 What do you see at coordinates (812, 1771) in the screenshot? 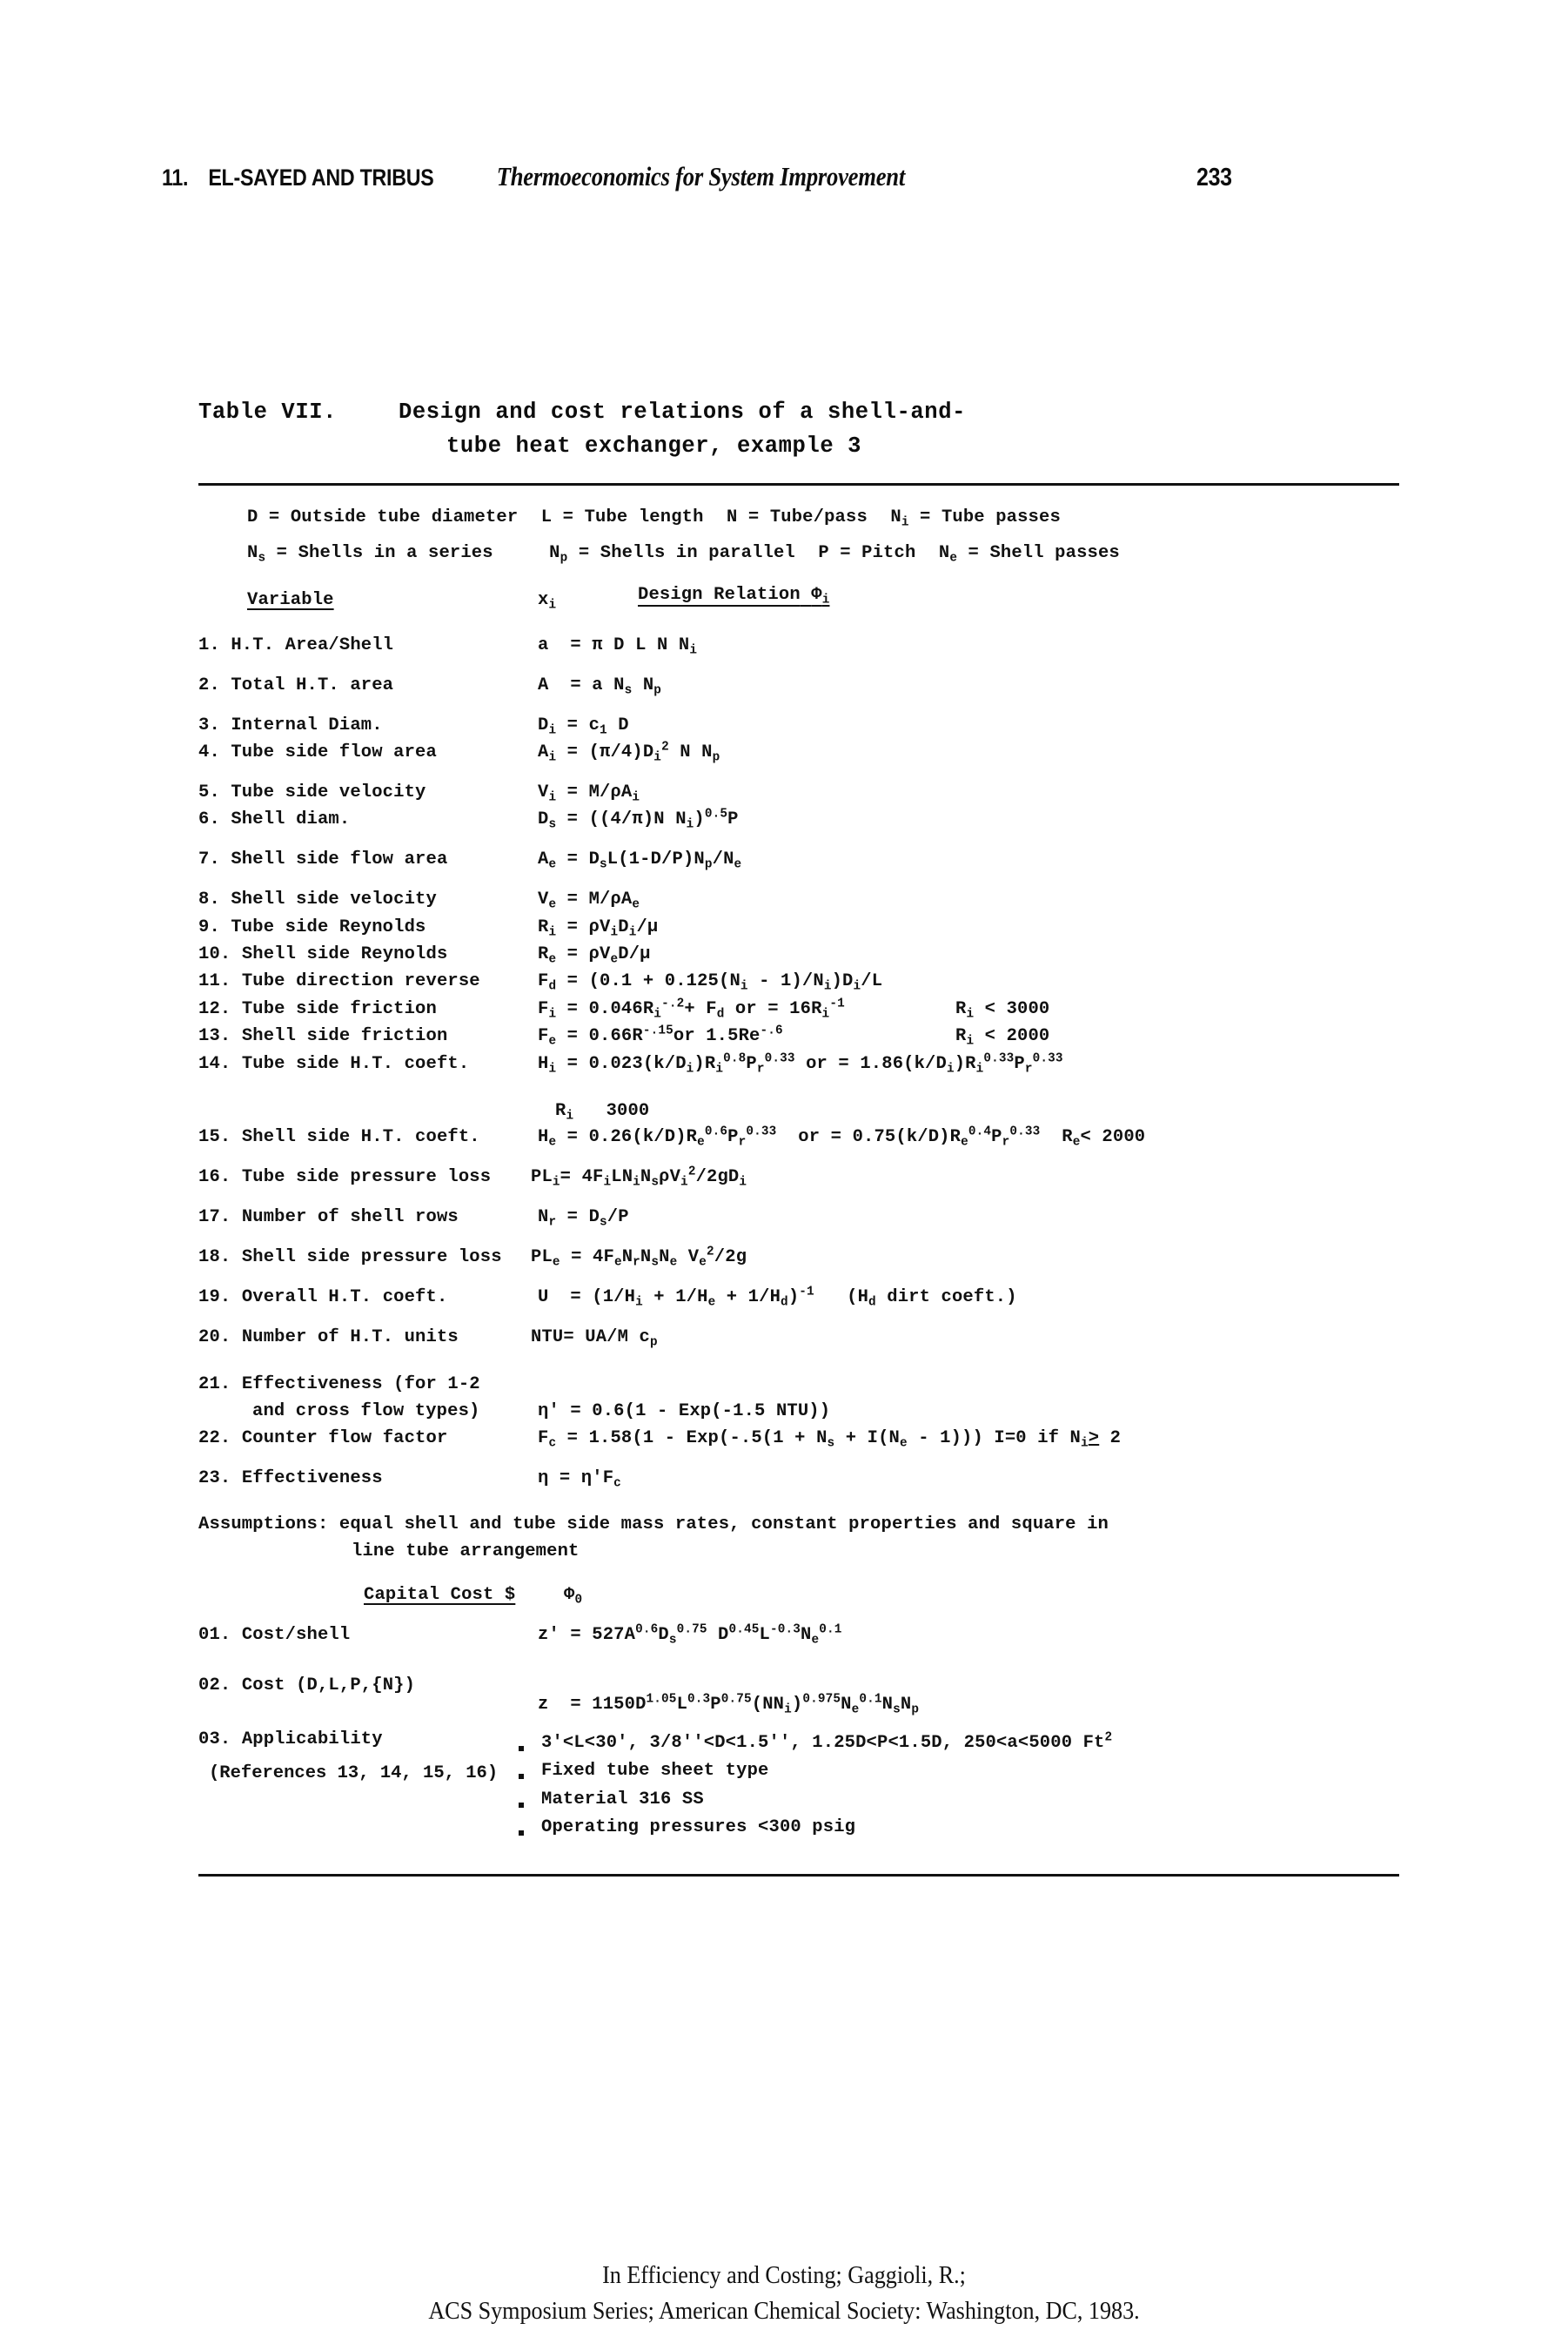
I see `list-item: Fixed tube sheet type` at bounding box center [812, 1771].